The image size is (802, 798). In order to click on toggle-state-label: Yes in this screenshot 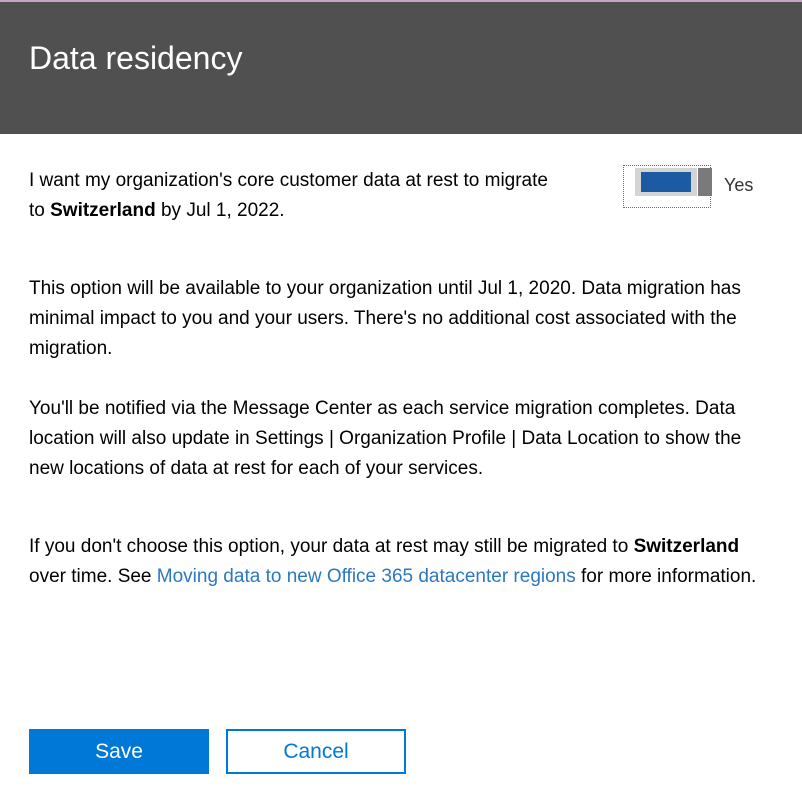, I will do `click(739, 185)`.